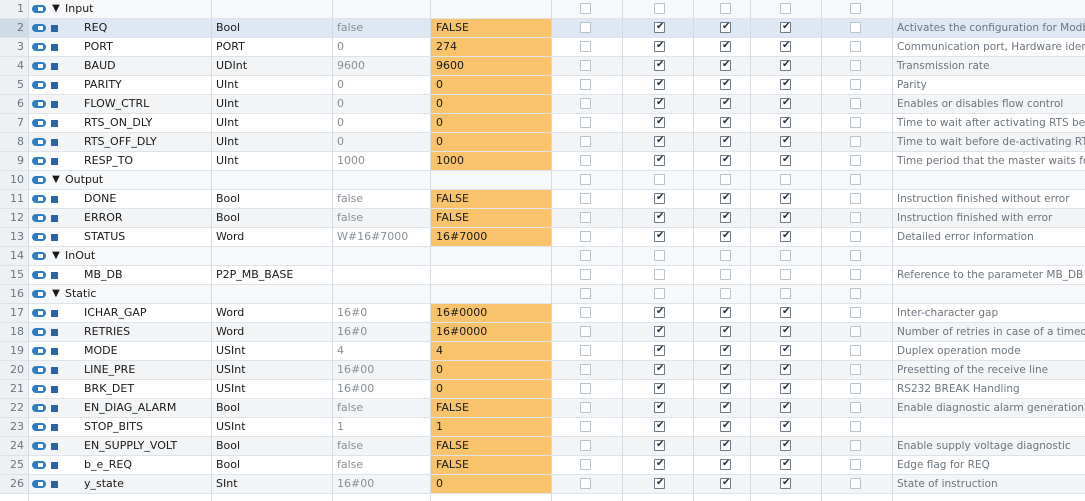  What do you see at coordinates (542, 427) in the screenshot?
I see `table-row: 23 STOP_BITS USInt 1 1 ✔ ✔ ✔` at bounding box center [542, 427].